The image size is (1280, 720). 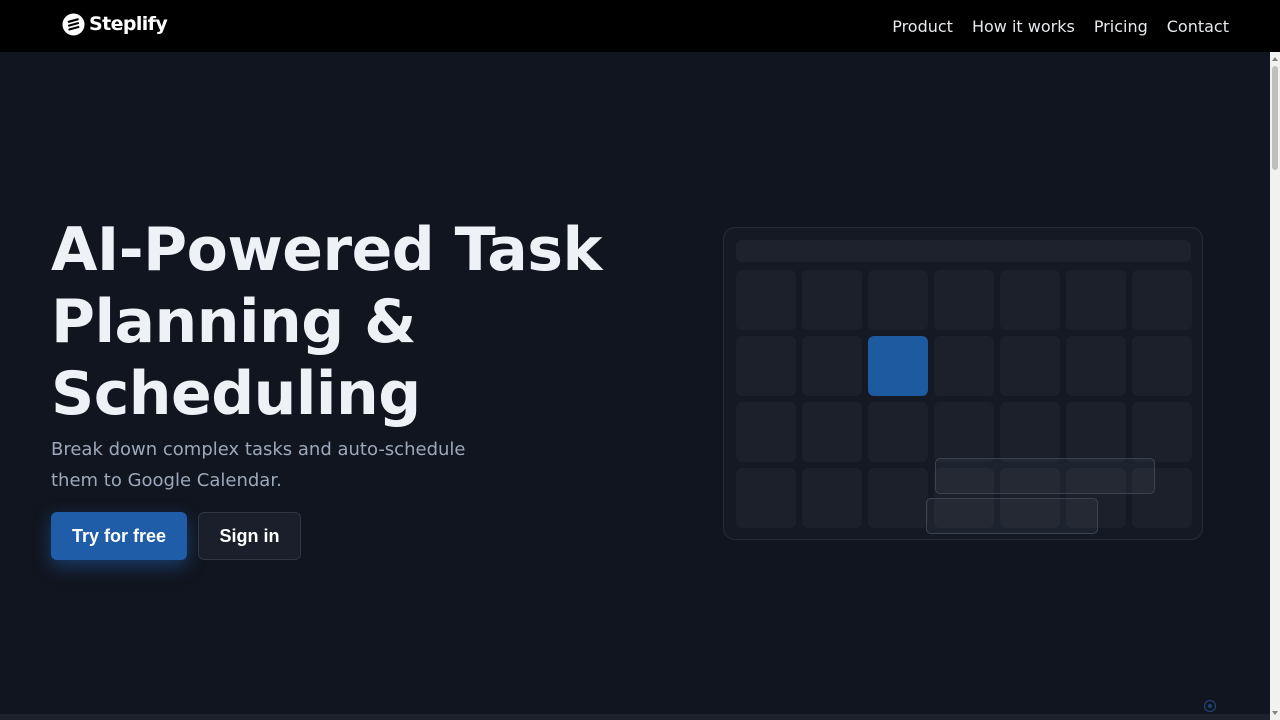 I want to click on brand-logo: Steplify, so click(x=115, y=24).